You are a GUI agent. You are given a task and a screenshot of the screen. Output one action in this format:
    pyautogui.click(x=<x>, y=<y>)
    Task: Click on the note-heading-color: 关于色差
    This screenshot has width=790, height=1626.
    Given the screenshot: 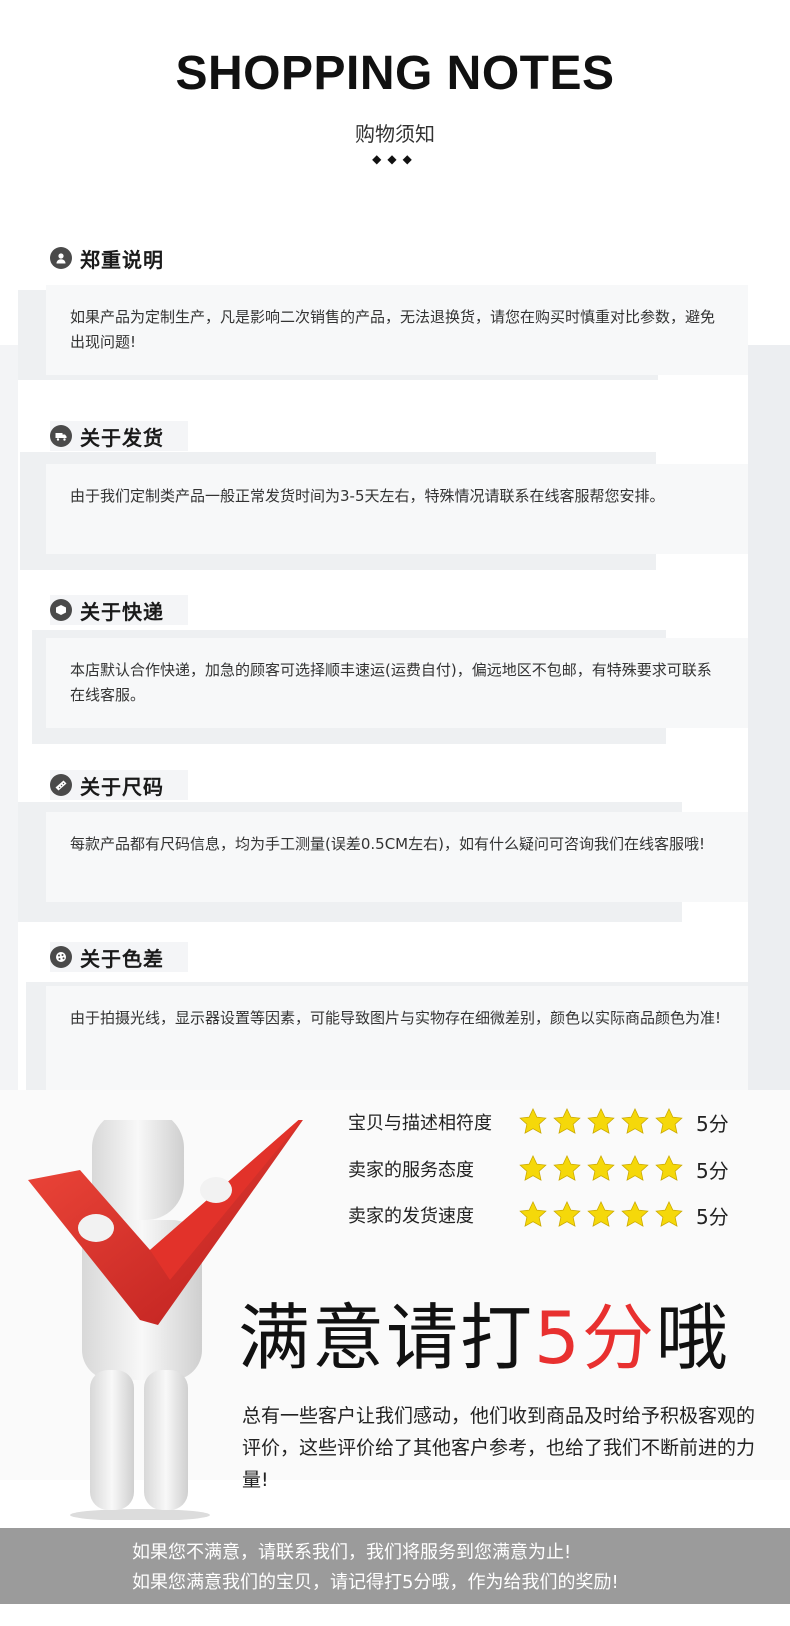 What is the action you would take?
    pyautogui.click(x=119, y=957)
    